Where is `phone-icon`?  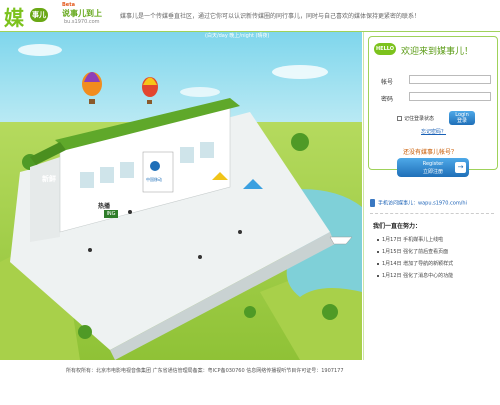
phone-icon is located at coordinates (372, 203).